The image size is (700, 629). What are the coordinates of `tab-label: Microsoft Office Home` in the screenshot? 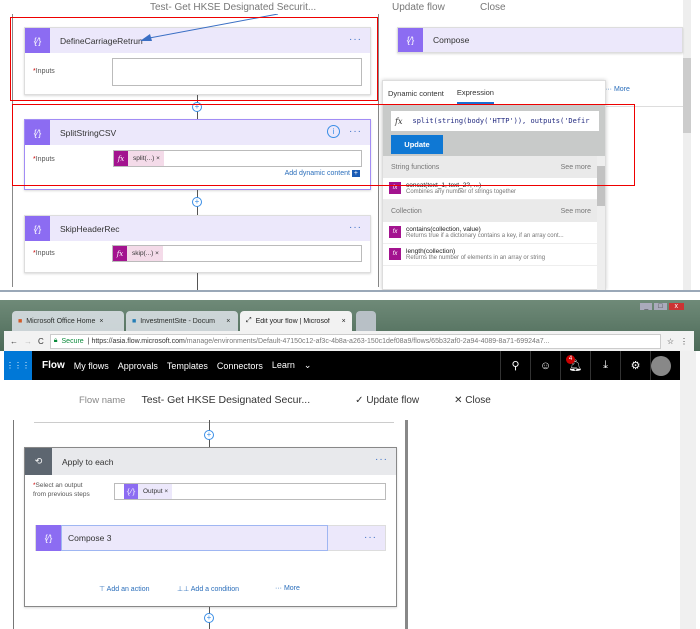 It's located at (61, 321).